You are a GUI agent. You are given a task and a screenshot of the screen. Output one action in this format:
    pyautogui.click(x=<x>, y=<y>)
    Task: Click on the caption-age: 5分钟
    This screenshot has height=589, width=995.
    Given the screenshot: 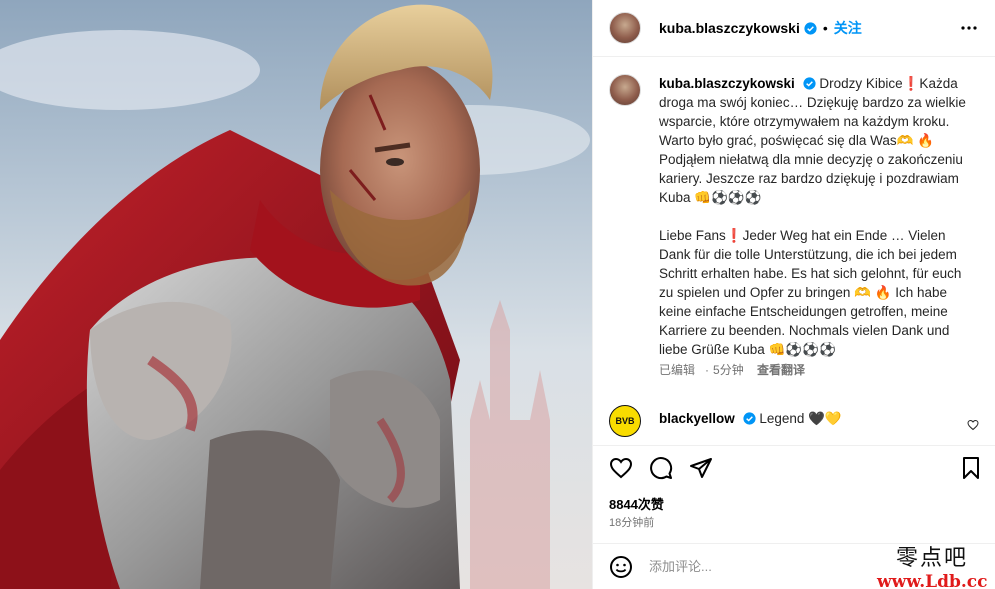 What is the action you would take?
    pyautogui.click(x=728, y=370)
    